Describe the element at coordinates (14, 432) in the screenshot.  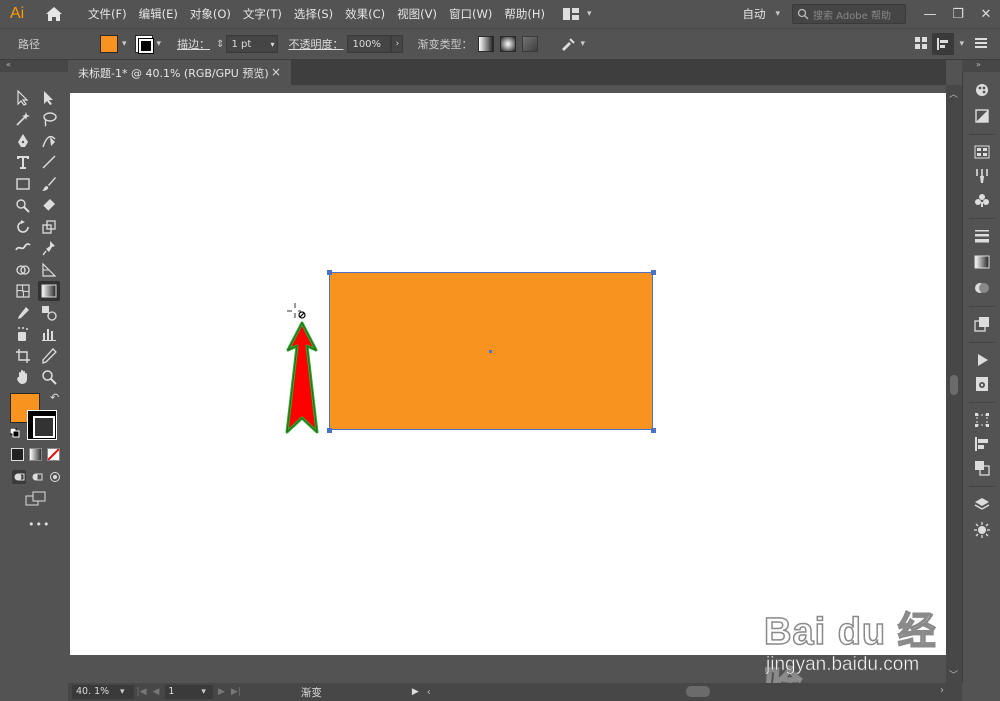
I see `default-fill-stroke-icon` at that location.